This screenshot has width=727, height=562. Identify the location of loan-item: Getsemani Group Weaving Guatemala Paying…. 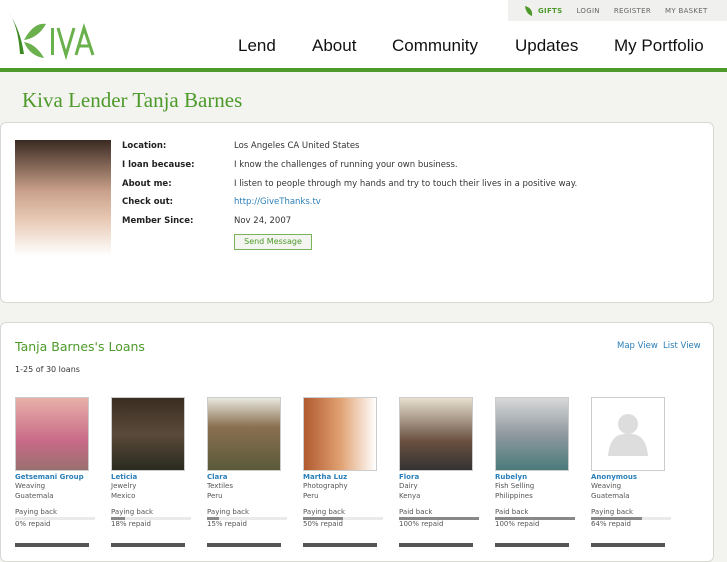
(56, 463).